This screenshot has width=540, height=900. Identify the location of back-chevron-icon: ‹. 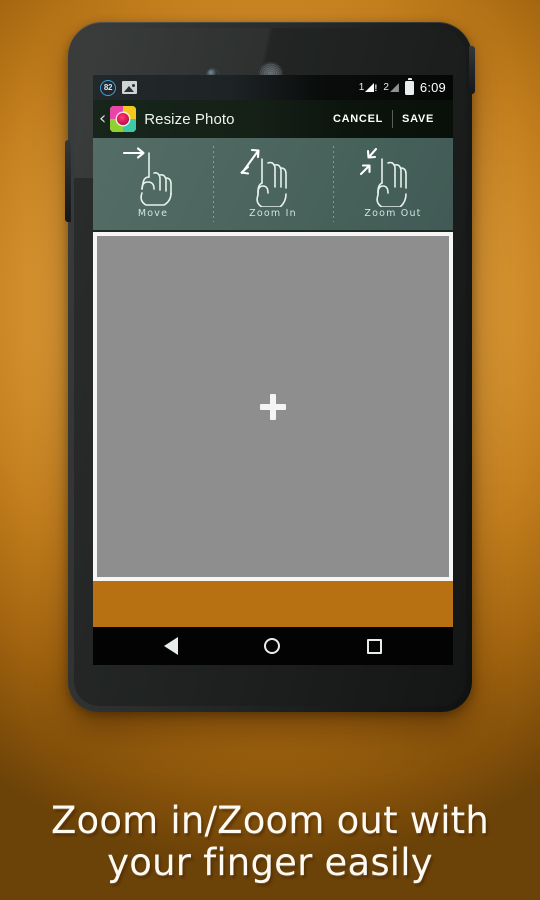
(102, 119).